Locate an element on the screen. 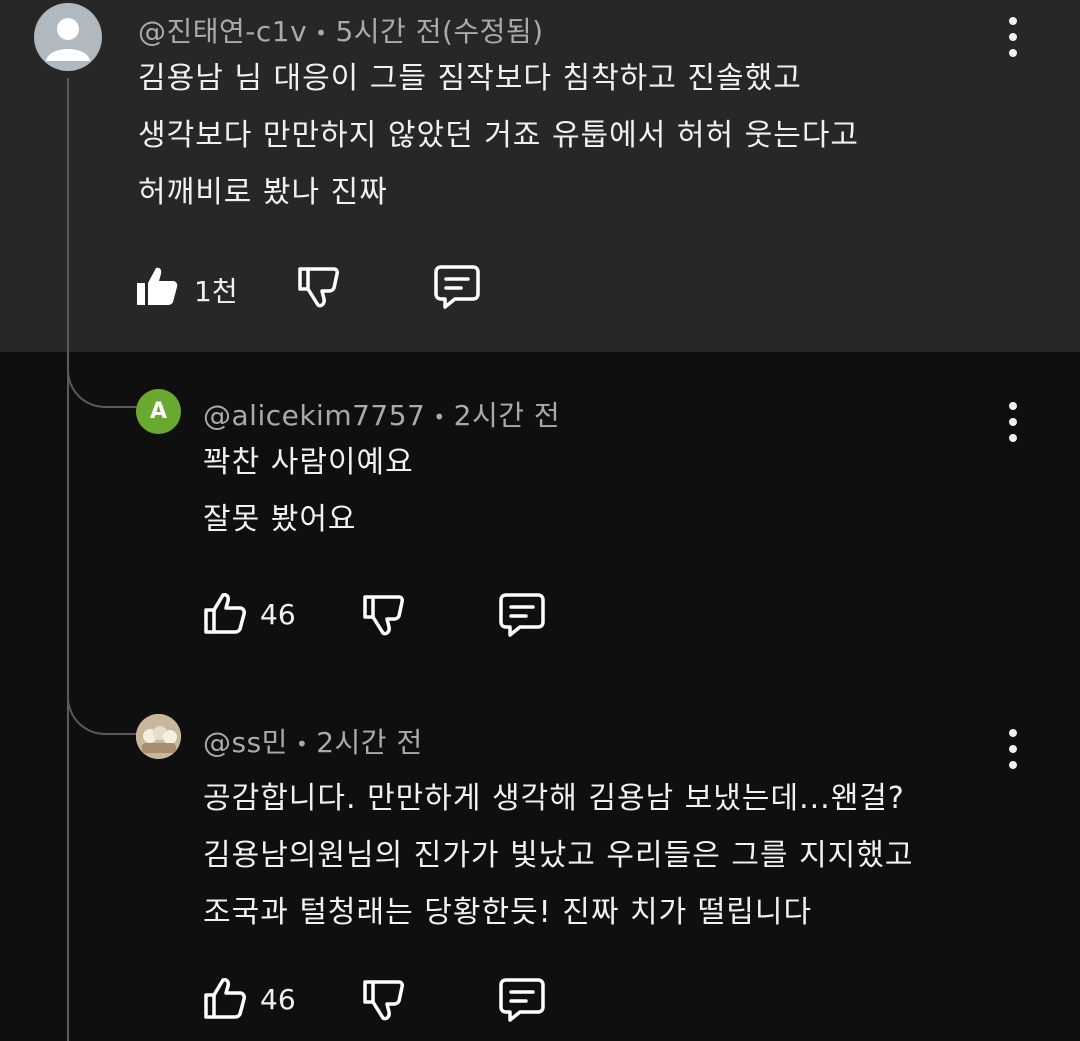 Image resolution: width=1080 pixels, height=1041 pixels. comment-time: 5시간 전(수정됨) is located at coordinates (439, 31).